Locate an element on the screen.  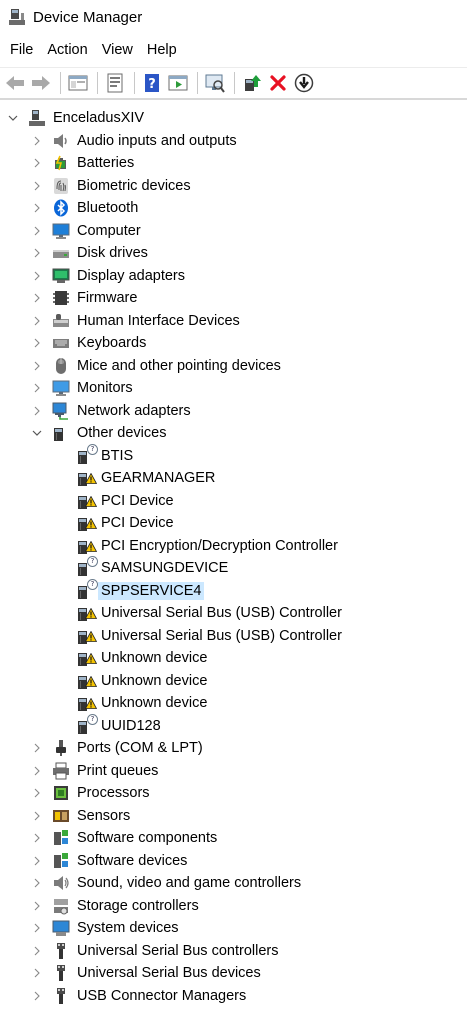
category-firmware: Firmware is located at coordinates (233, 298).